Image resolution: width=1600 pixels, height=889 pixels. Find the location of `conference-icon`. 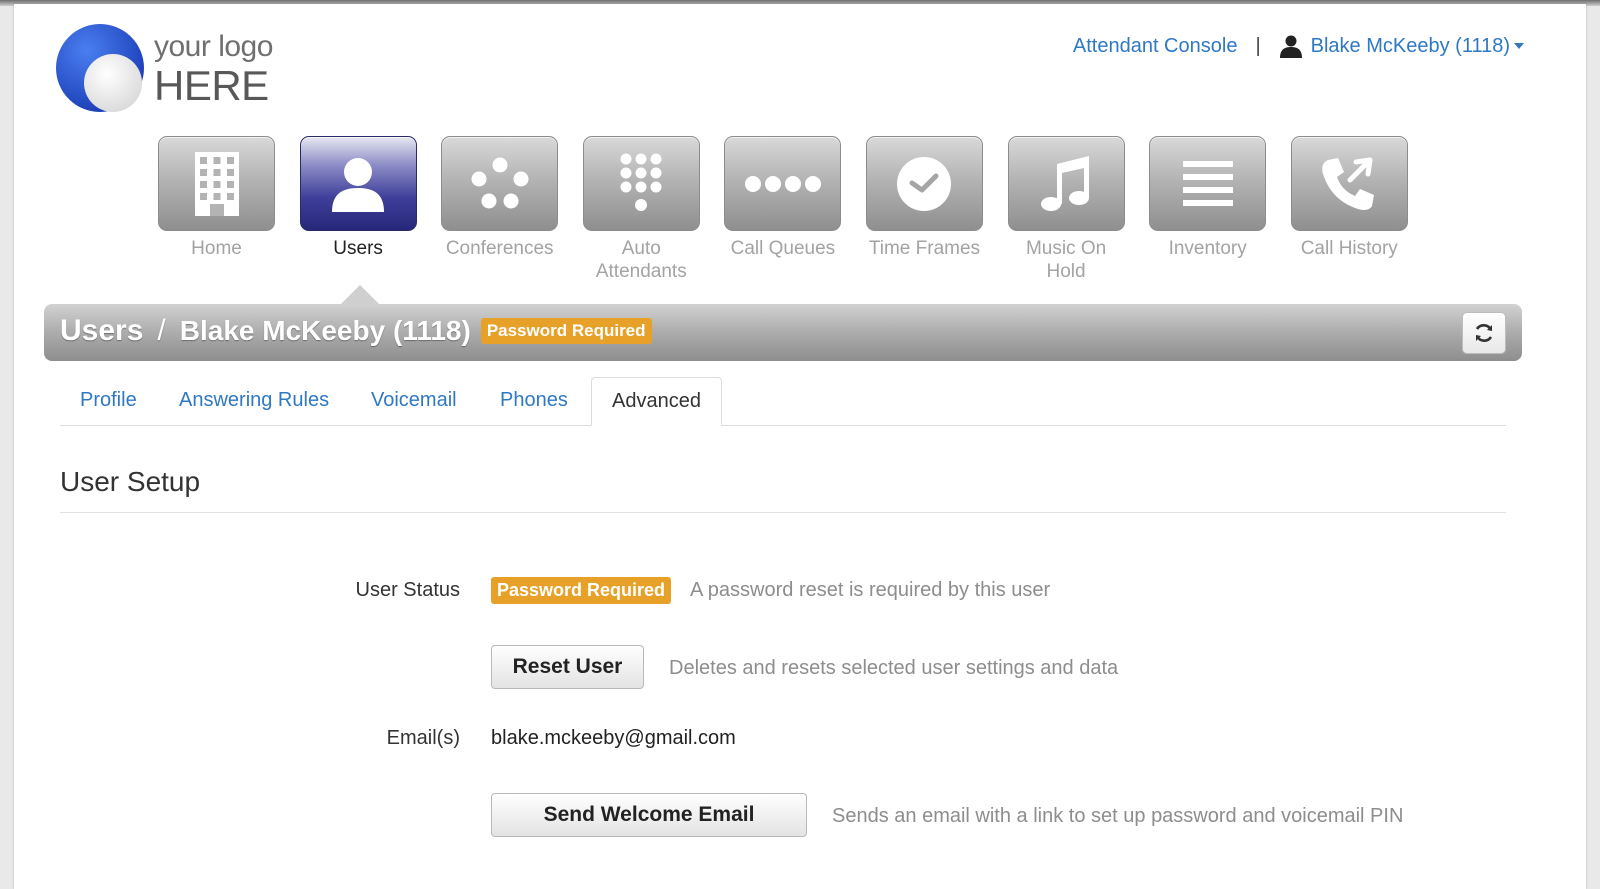

conference-icon is located at coordinates (500, 182).